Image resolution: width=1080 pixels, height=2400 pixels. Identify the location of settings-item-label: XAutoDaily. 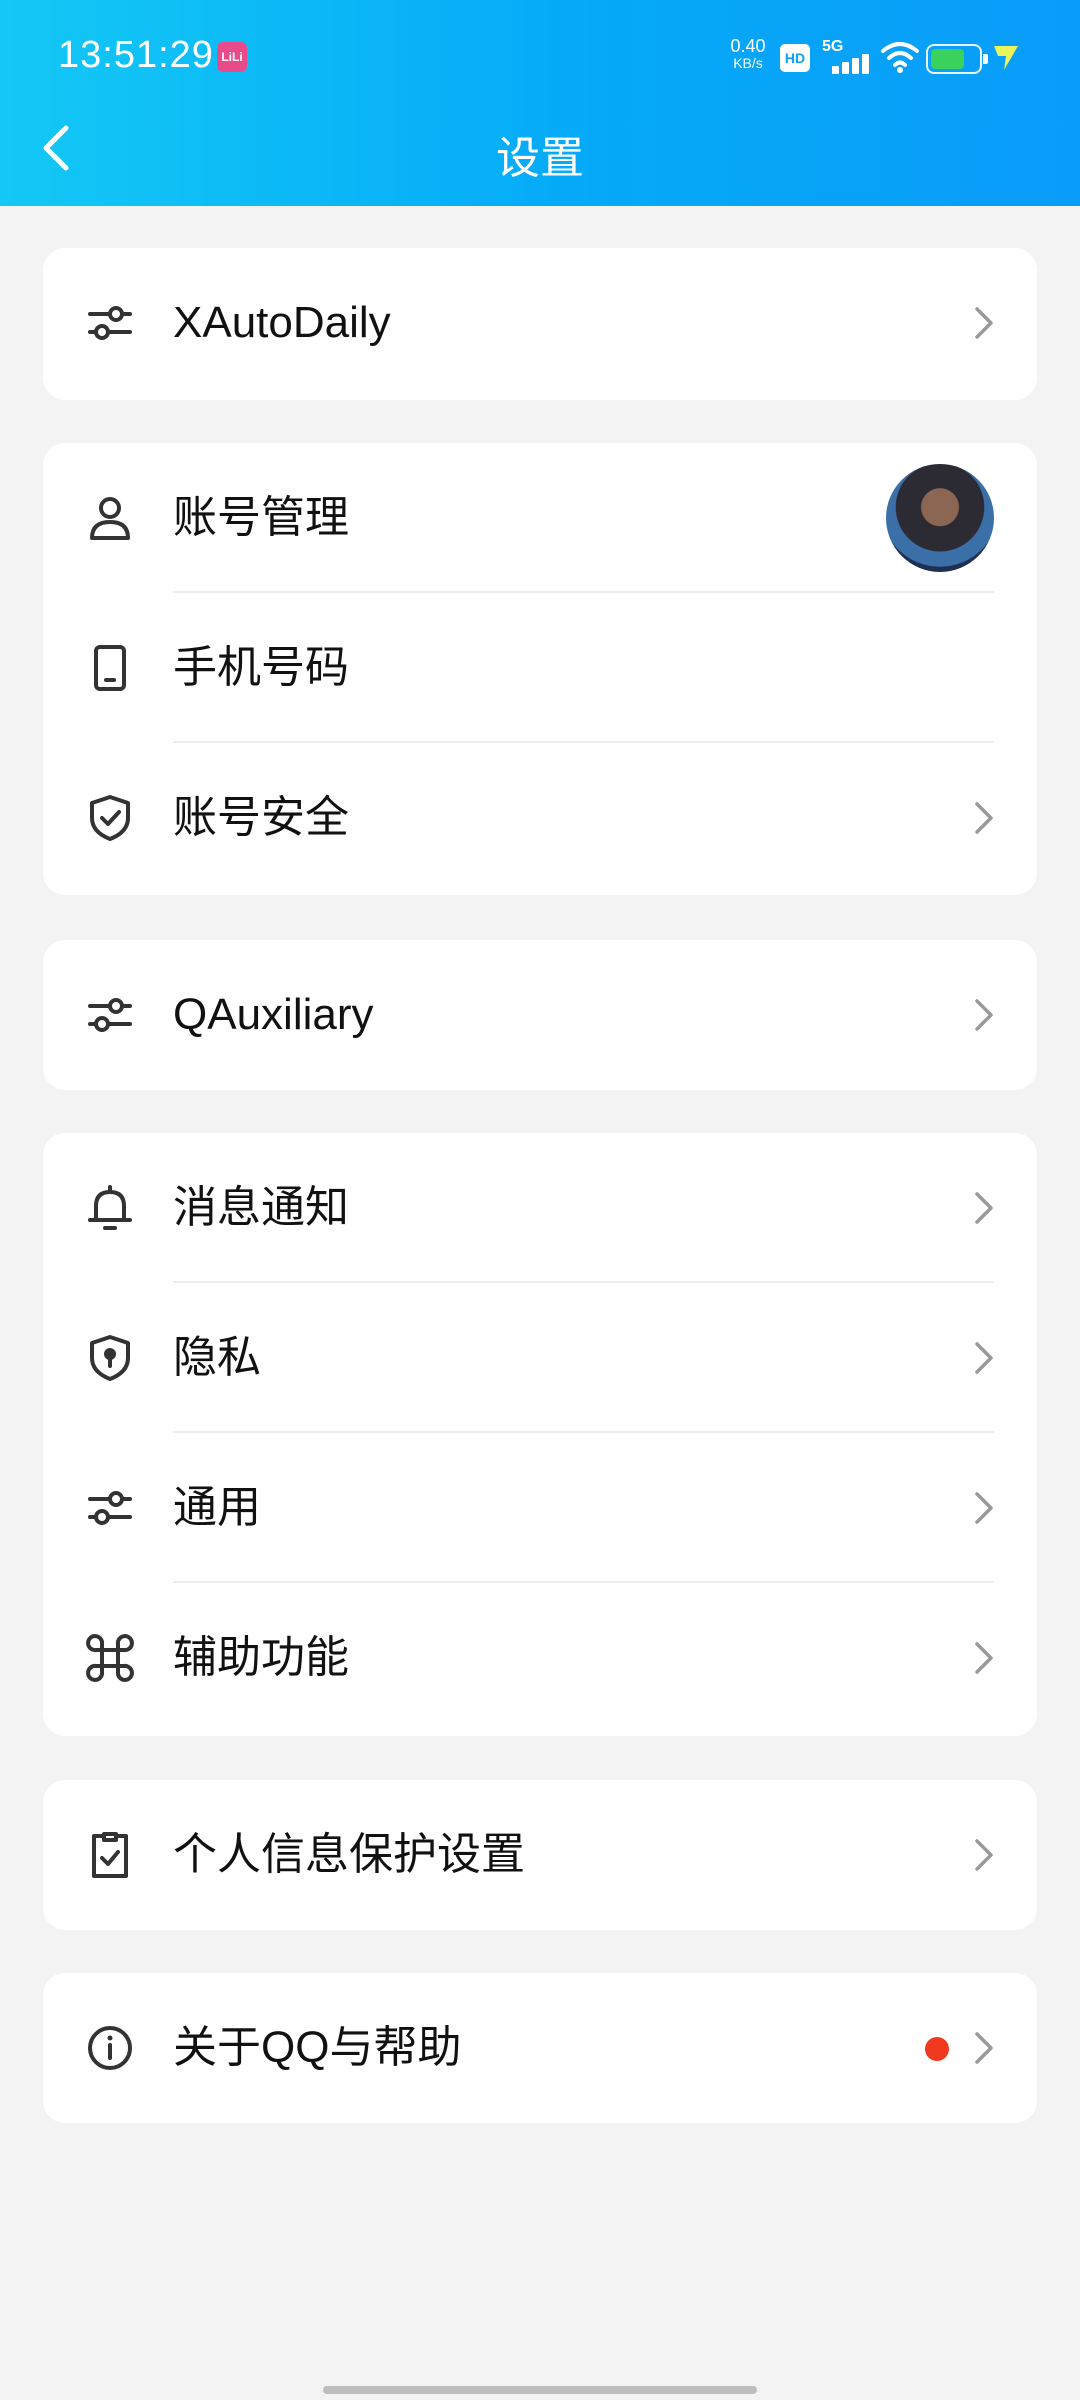
(282, 322).